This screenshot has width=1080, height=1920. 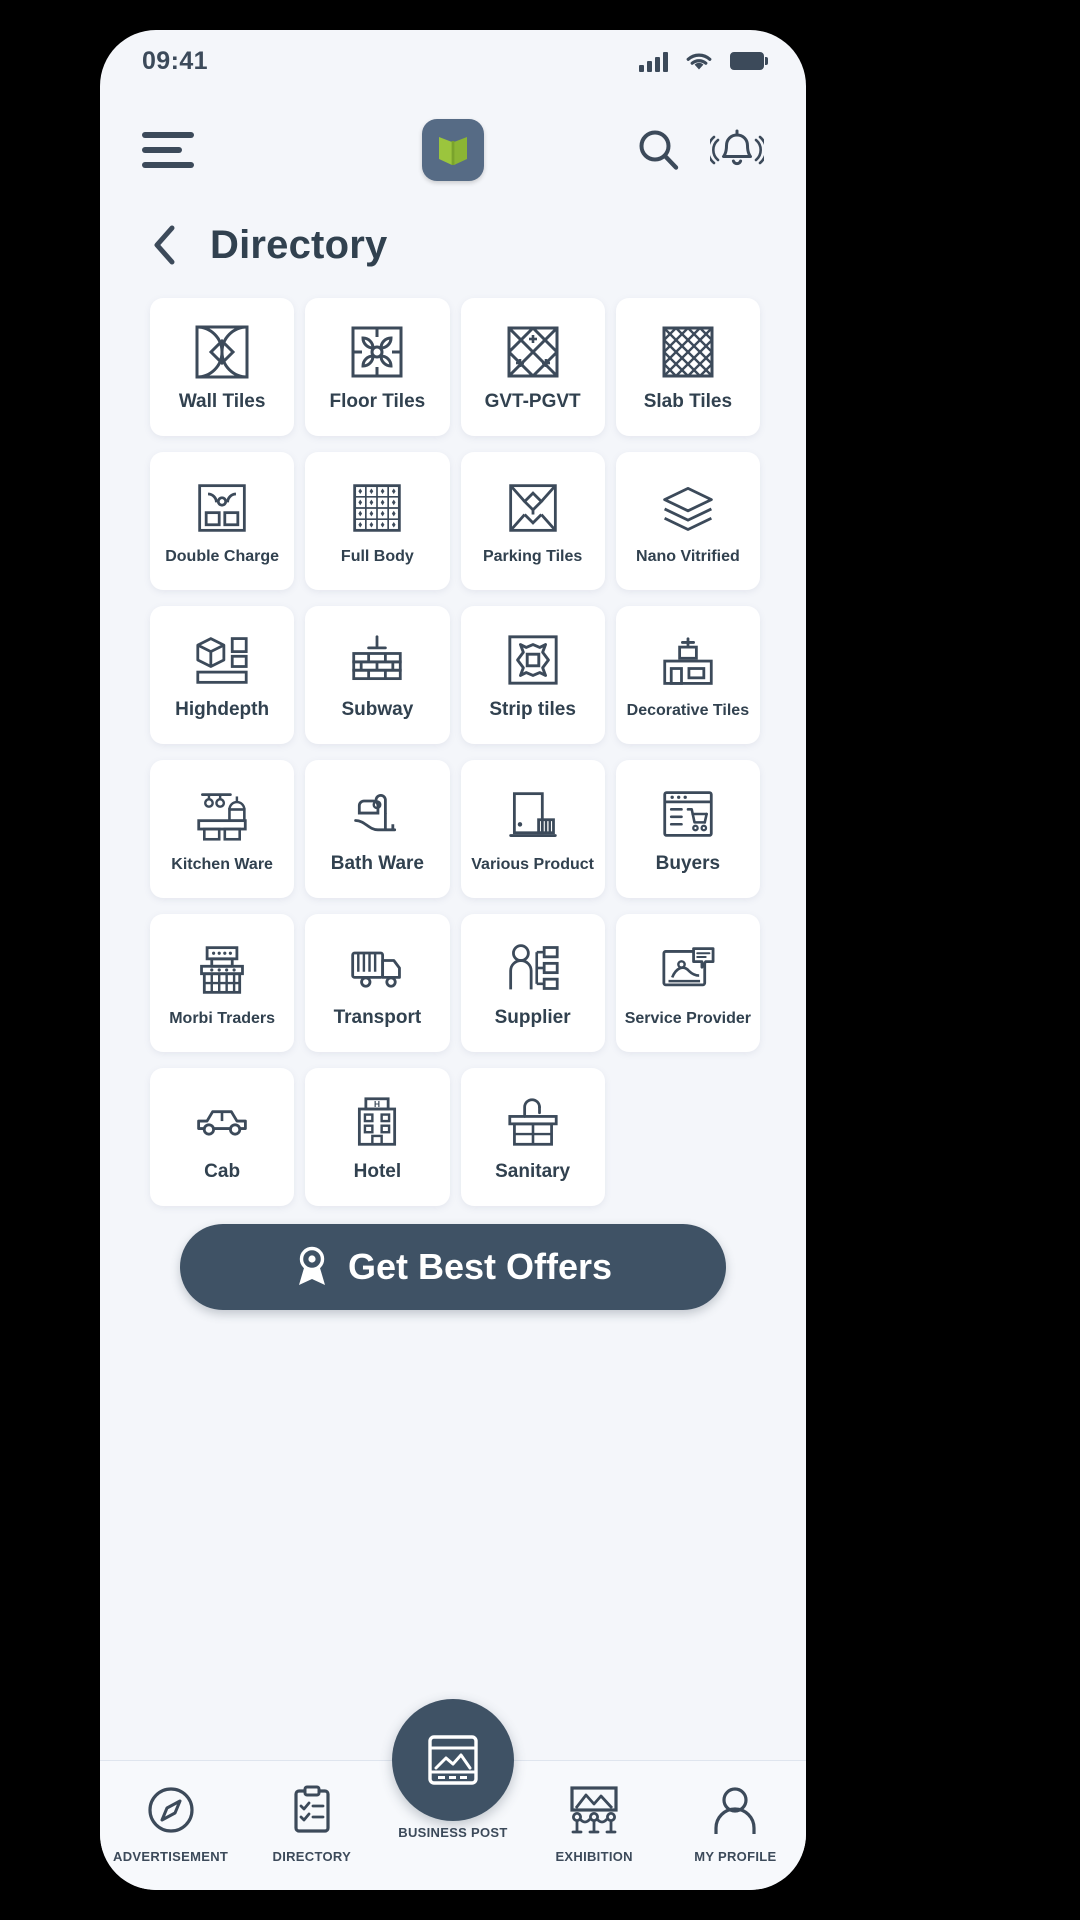 I want to click on battery-icon, so click(x=749, y=61).